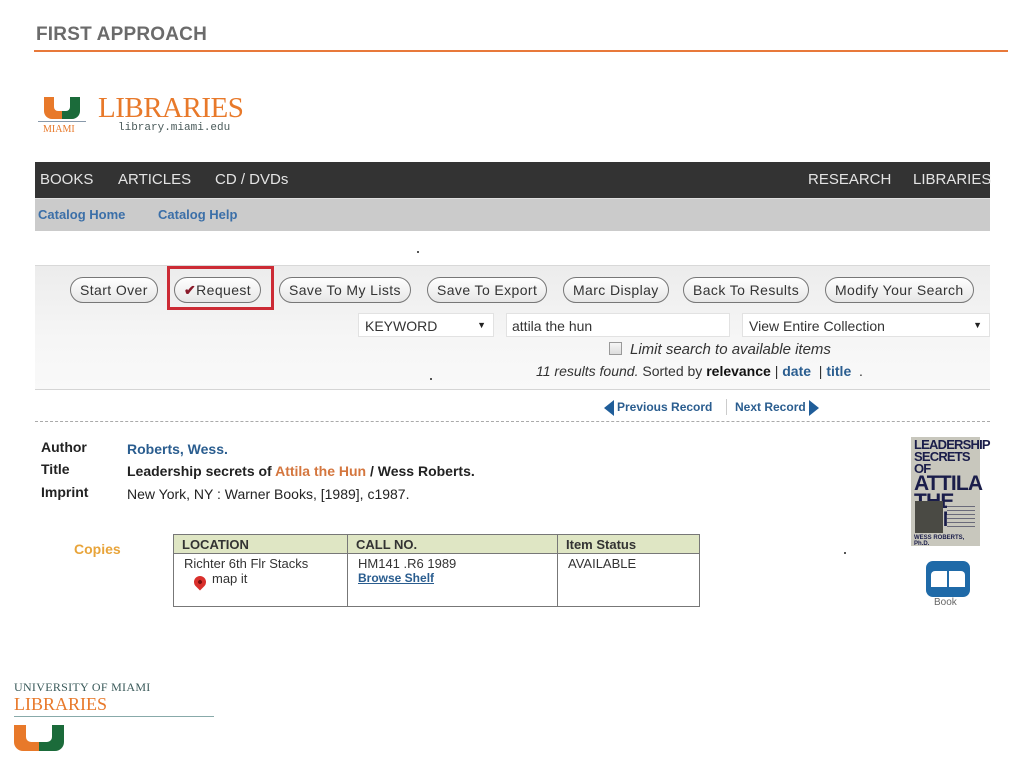  I want to click on nav-libraries: LIBRARIES, so click(952, 179).